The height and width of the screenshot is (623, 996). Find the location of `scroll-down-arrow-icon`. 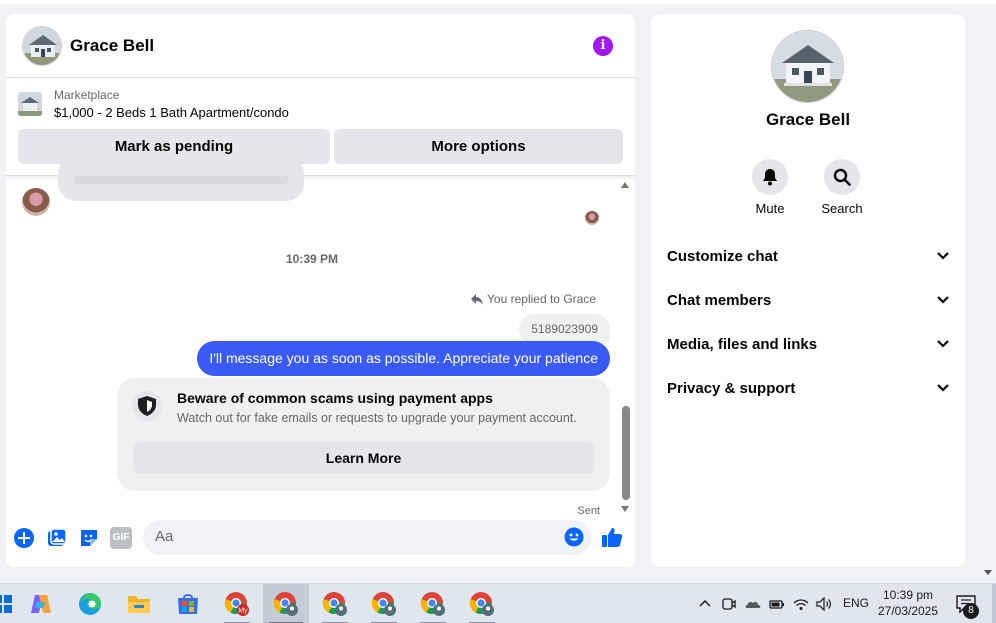

scroll-down-arrow-icon is located at coordinates (625, 509).